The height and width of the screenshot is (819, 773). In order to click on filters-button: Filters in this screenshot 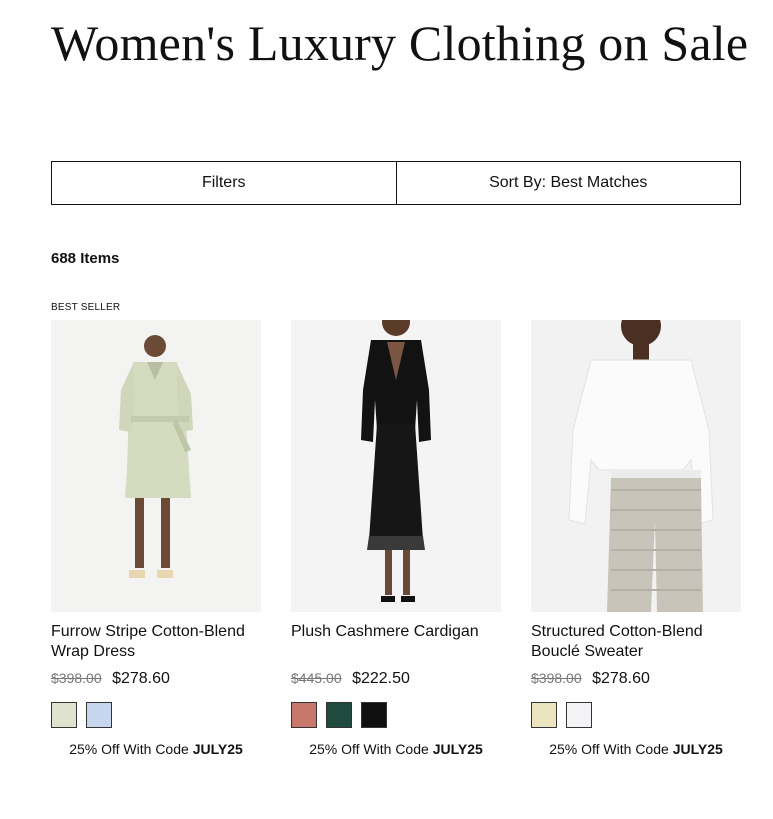, I will do `click(224, 183)`.